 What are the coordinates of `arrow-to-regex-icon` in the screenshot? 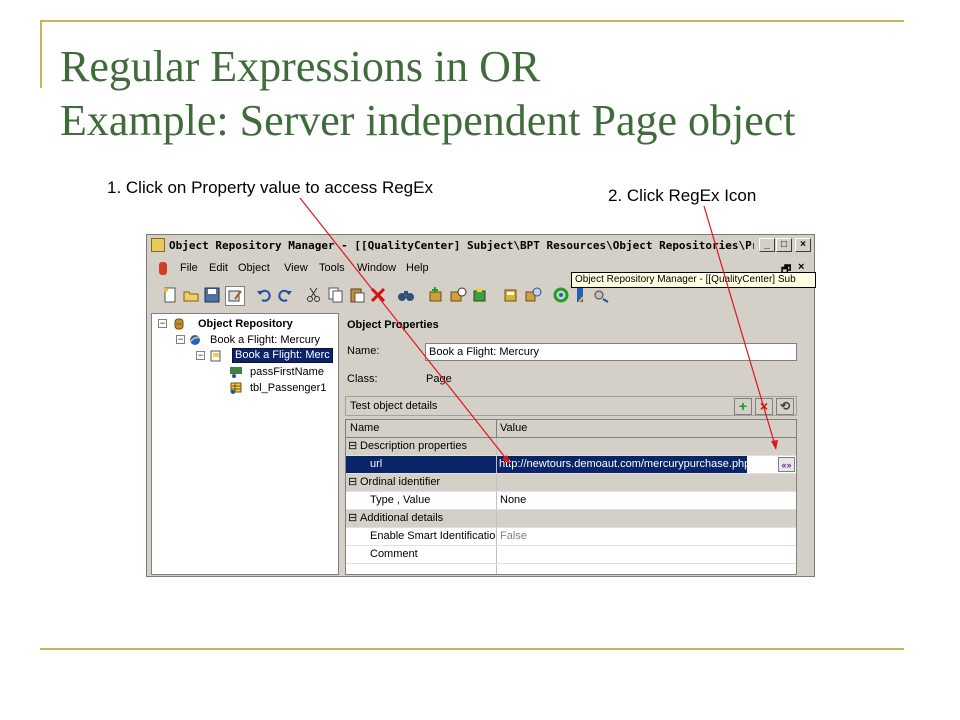 It's located at (739, 325).